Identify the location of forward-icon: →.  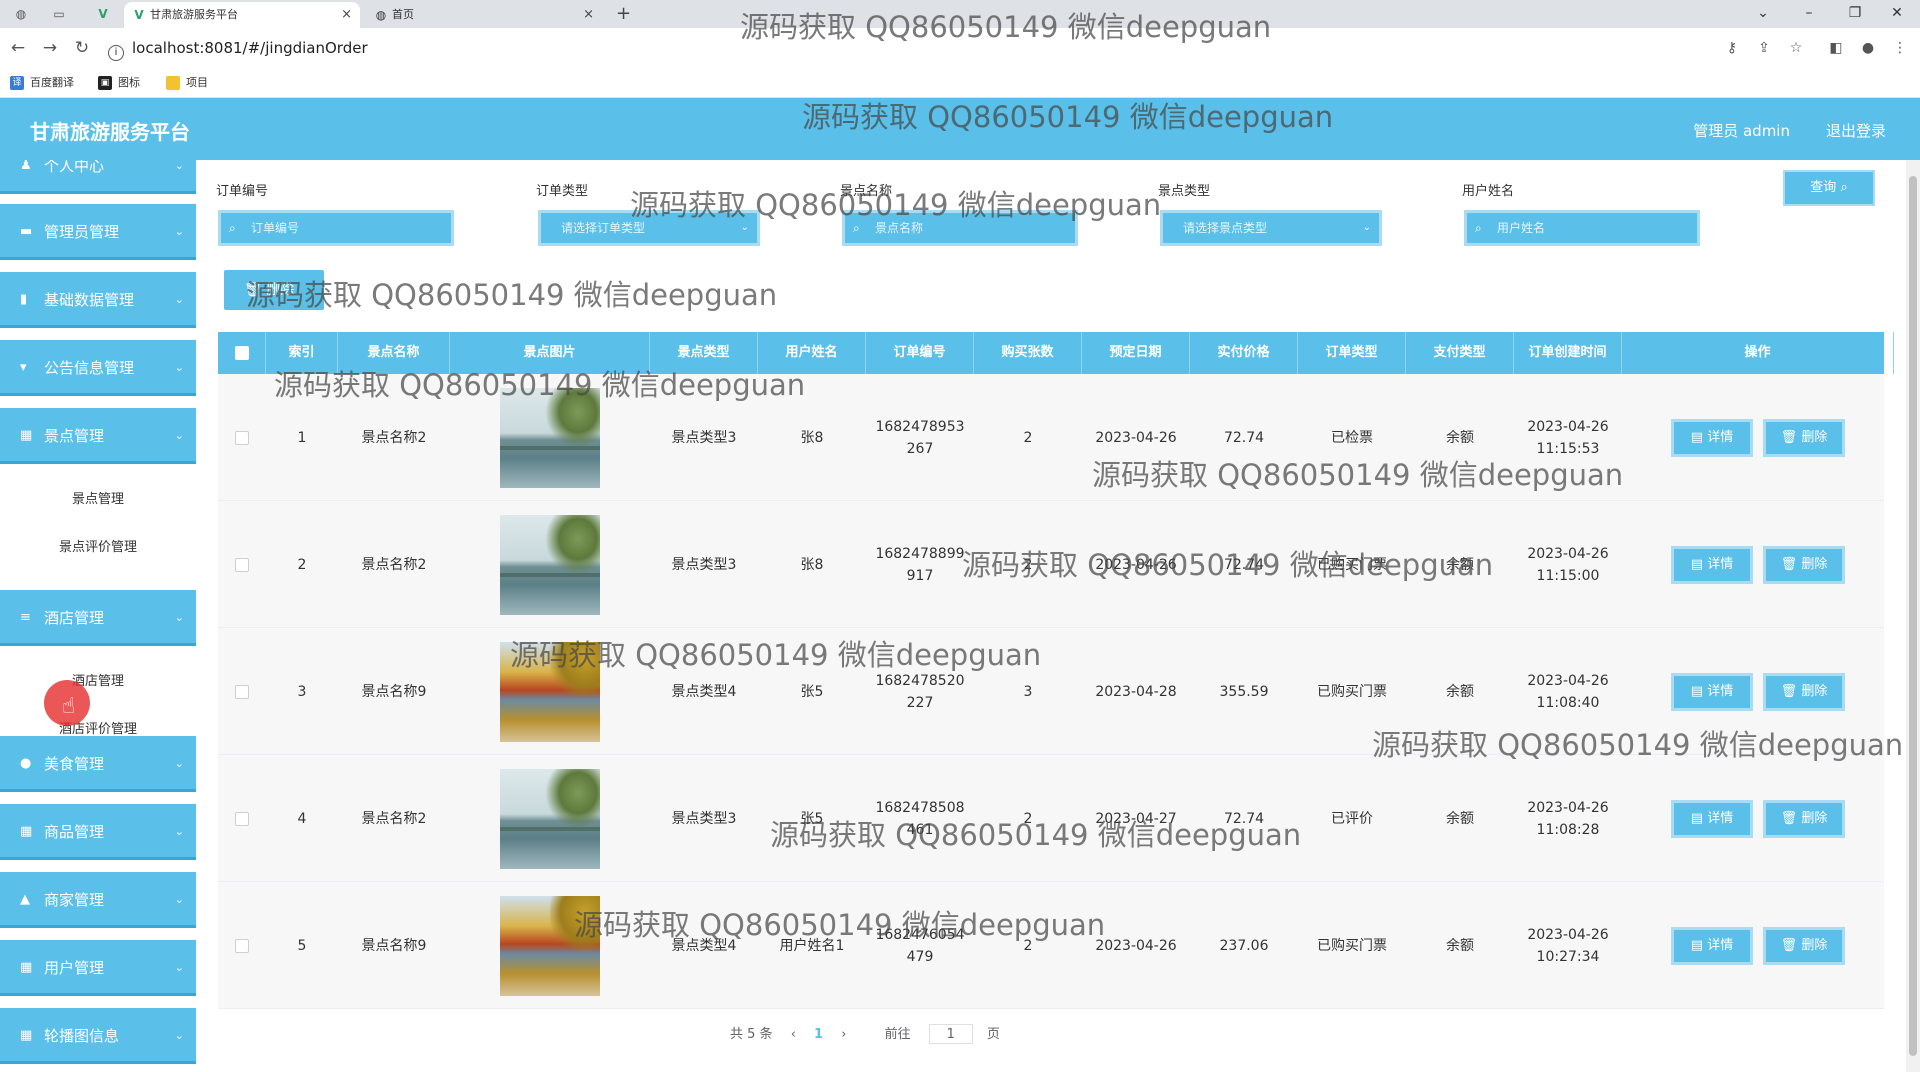
(50, 48).